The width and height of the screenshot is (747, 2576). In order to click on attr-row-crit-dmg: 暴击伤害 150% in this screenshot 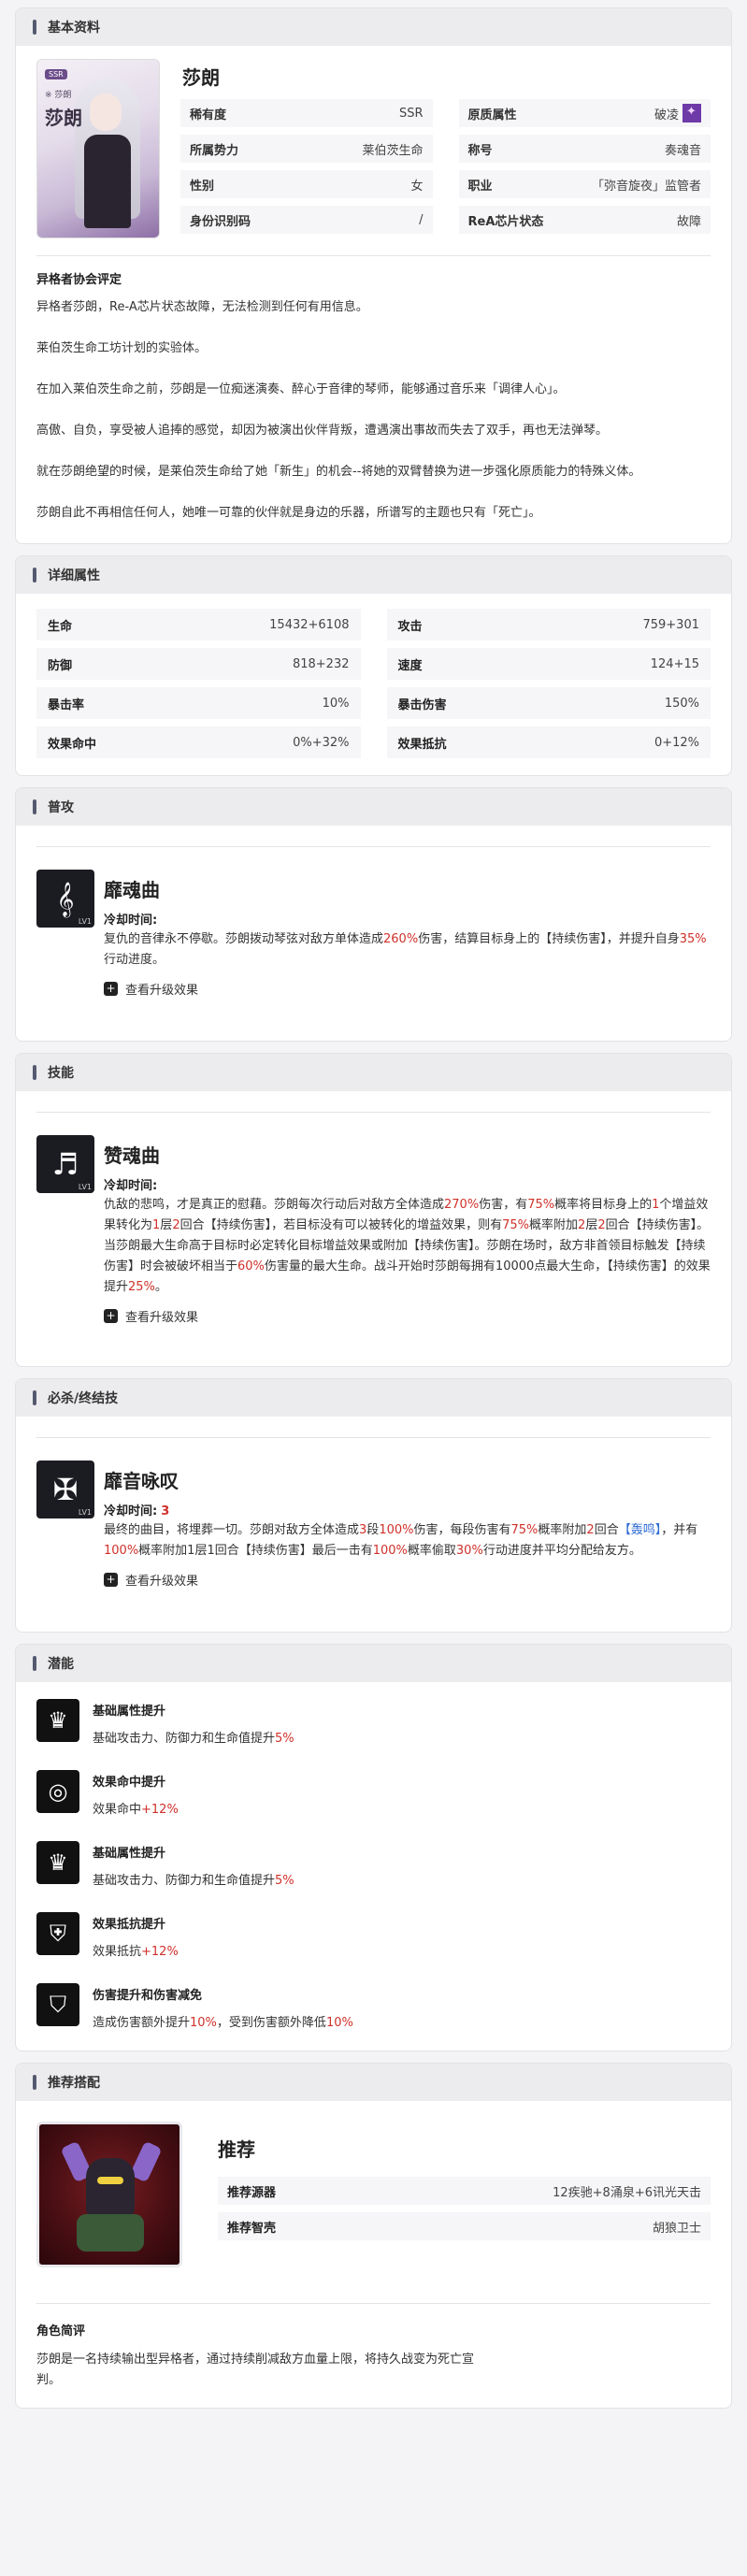, I will do `click(548, 703)`.